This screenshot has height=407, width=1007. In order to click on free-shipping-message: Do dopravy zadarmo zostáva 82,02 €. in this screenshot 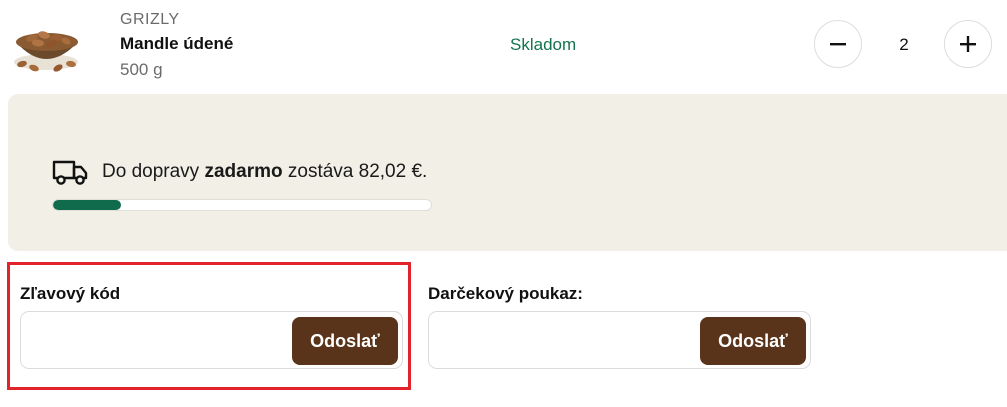, I will do `click(264, 172)`.